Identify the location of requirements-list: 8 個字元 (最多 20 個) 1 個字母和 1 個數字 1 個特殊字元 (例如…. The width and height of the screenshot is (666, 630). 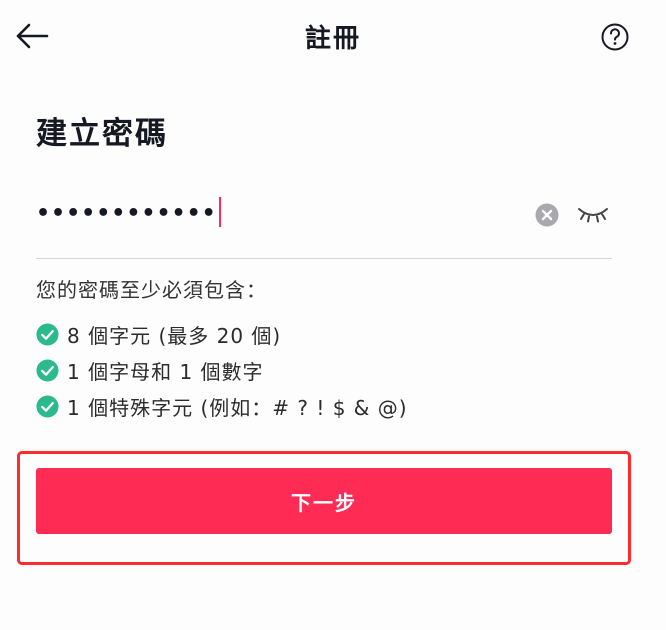
(222, 370).